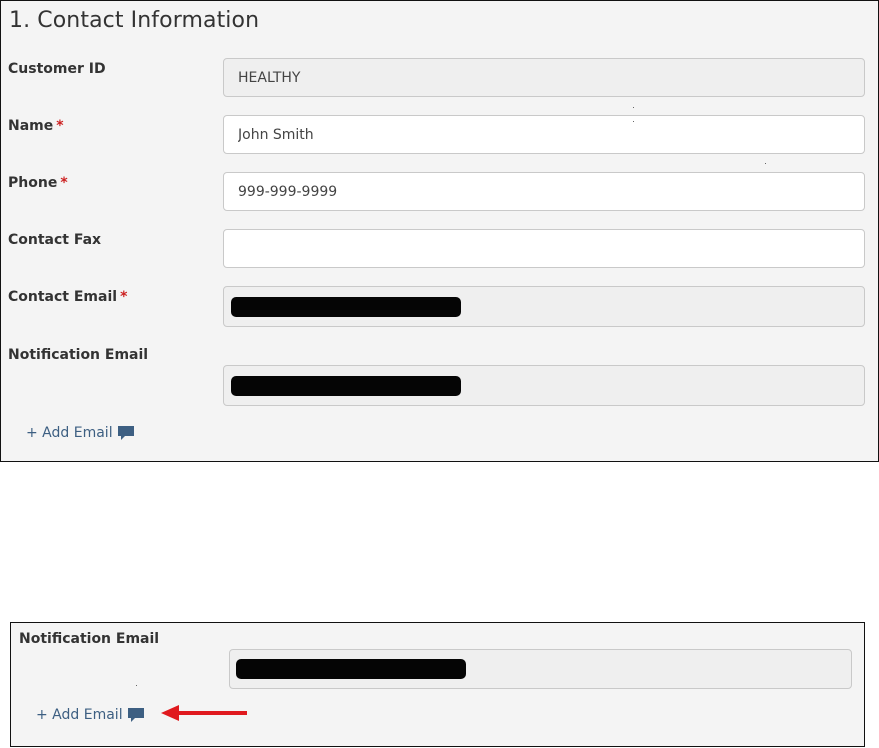 The height and width of the screenshot is (748, 879). Describe the element at coordinates (204, 713) in the screenshot. I see `red-arrow-icon` at that location.